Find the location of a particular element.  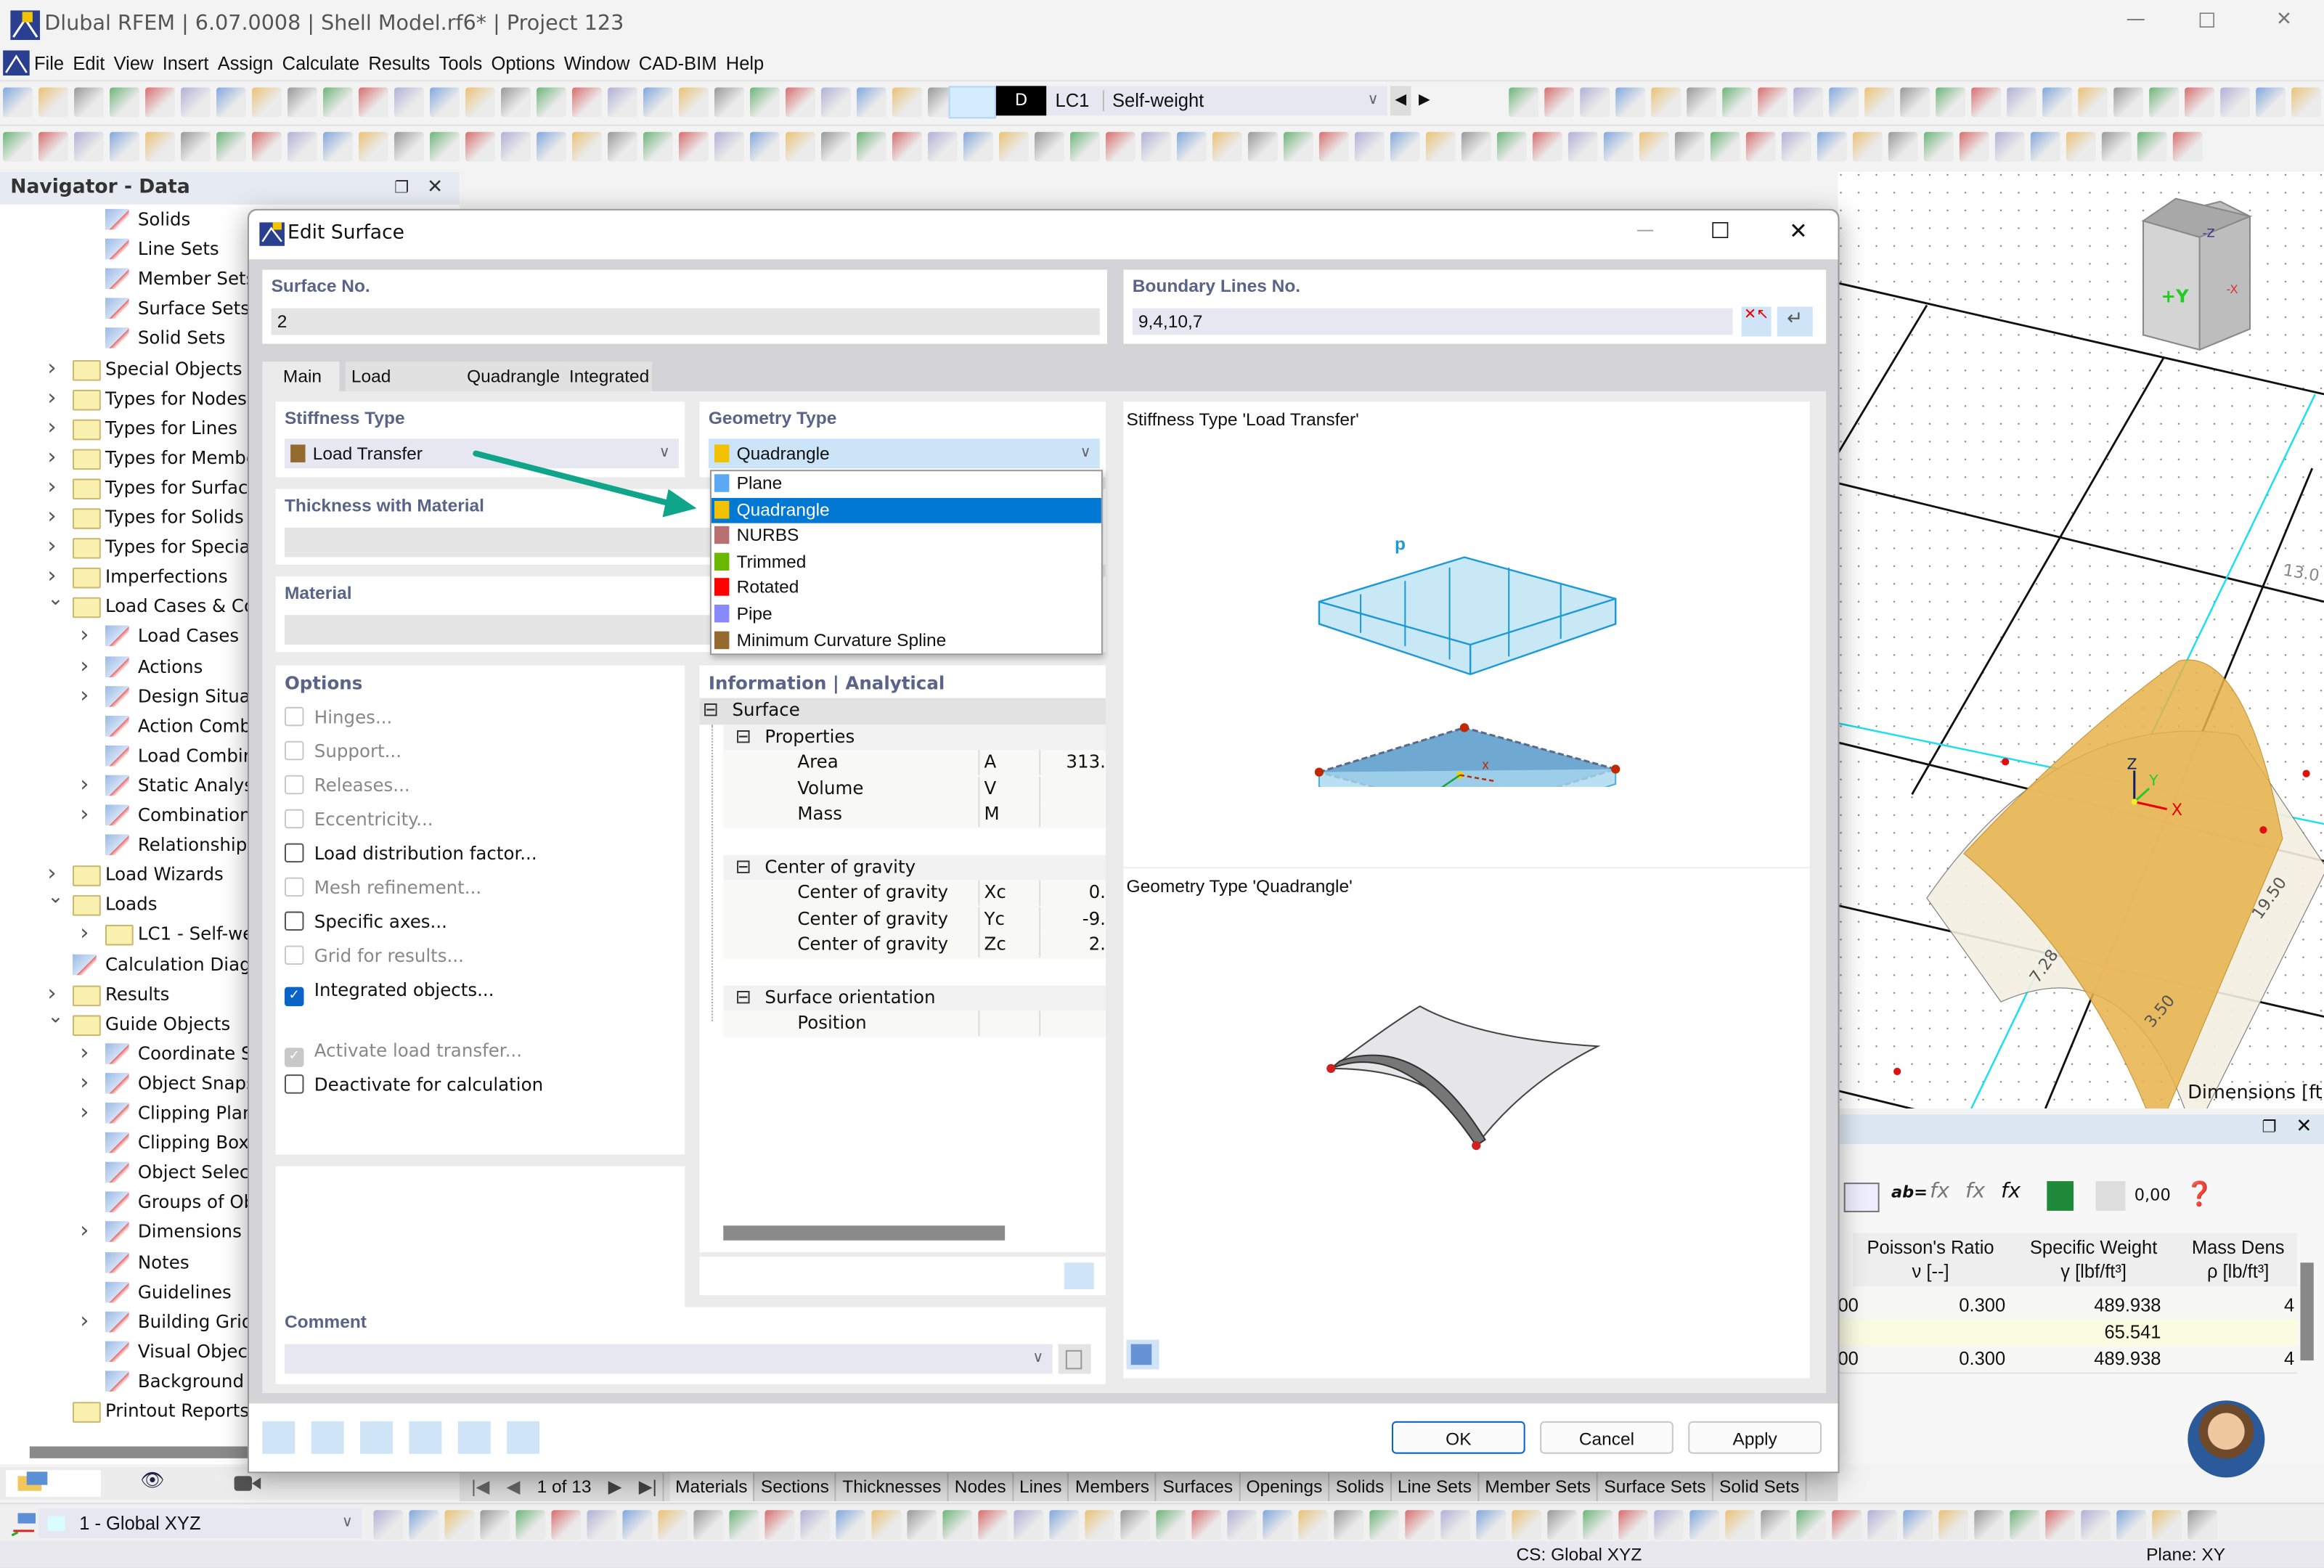

table-tab-materials: Materials is located at coordinates (712, 1487).